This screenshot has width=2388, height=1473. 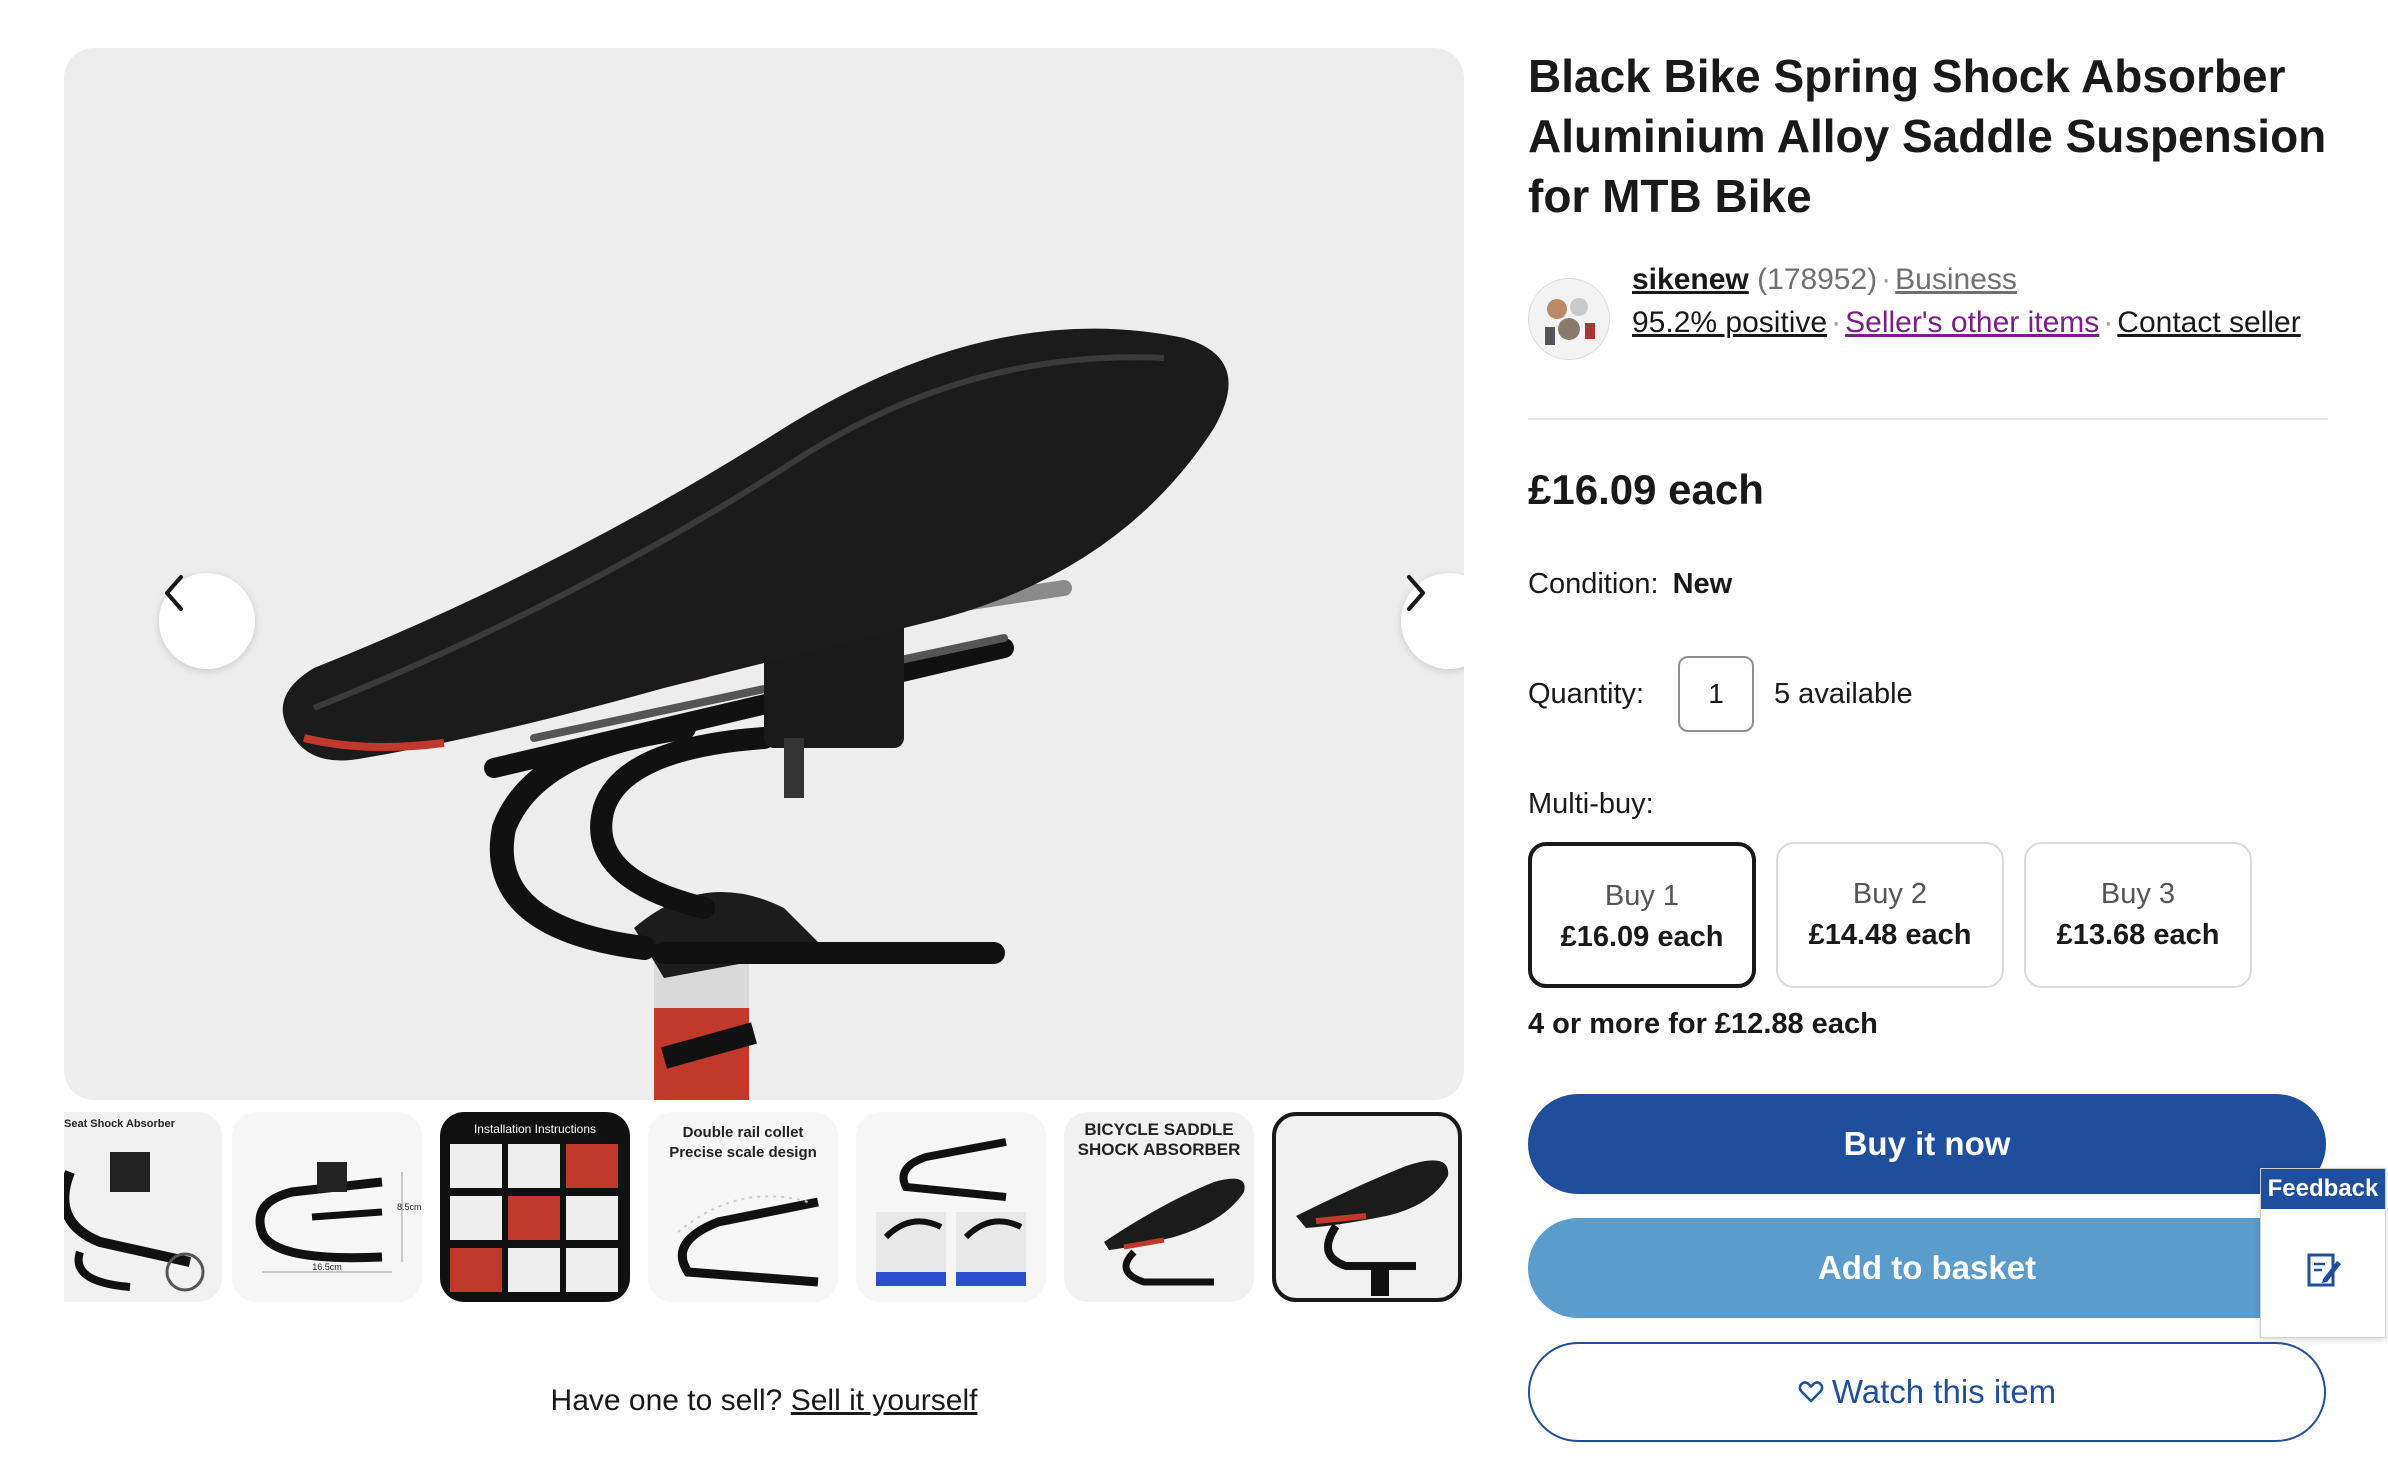 What do you see at coordinates (743, 1152) in the screenshot?
I see `thumbnail-caption-2: Precise scale design` at bounding box center [743, 1152].